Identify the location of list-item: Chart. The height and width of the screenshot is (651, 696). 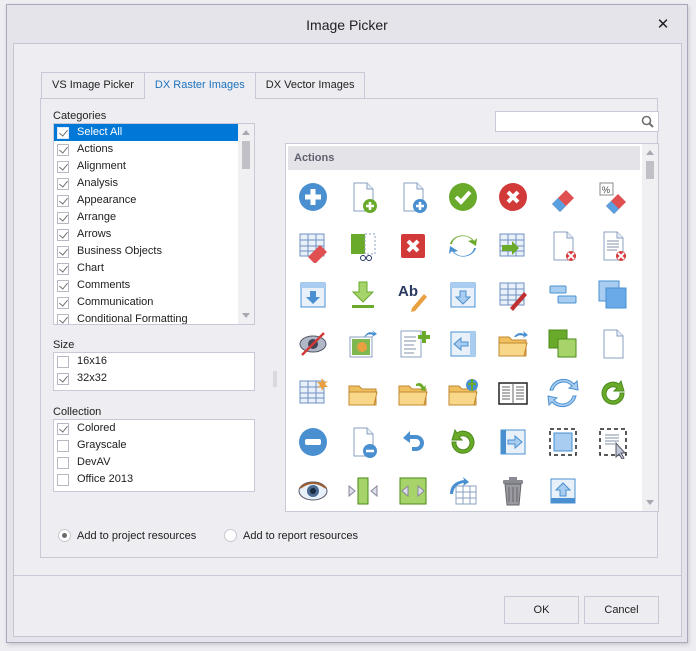
(154, 268).